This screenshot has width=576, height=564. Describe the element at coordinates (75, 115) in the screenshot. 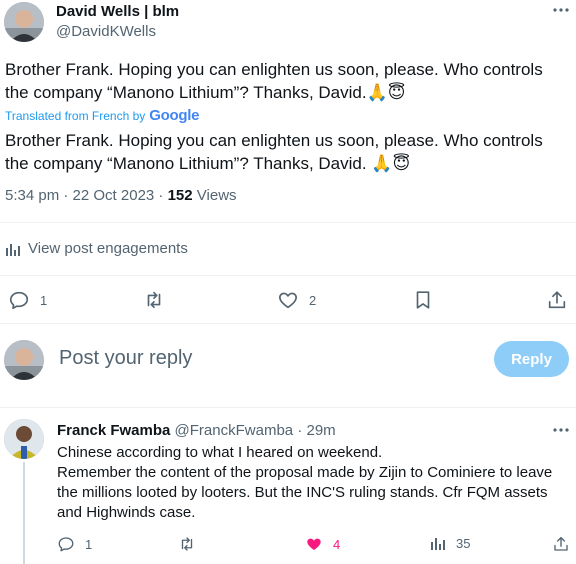

I see `translation-label: Translated from French by` at that location.